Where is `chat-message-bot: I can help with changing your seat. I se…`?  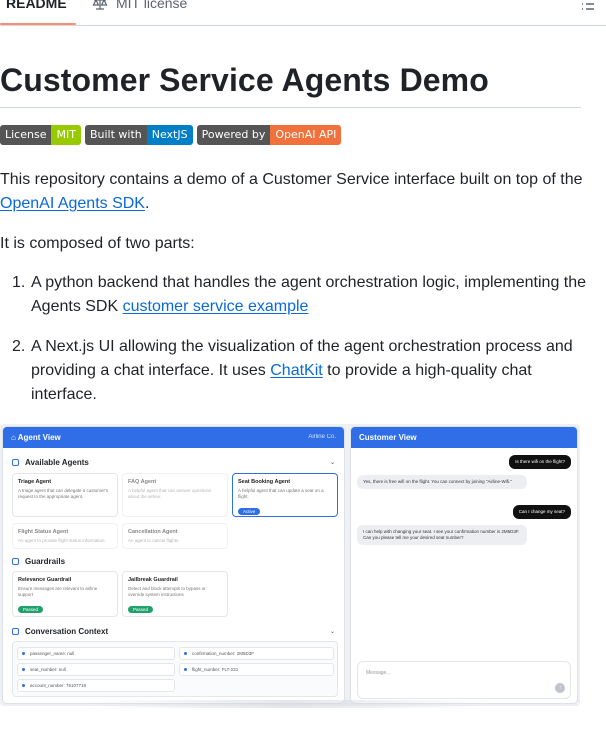
chat-message-bot: I can help with changing your seat. I se… is located at coordinates (442, 535).